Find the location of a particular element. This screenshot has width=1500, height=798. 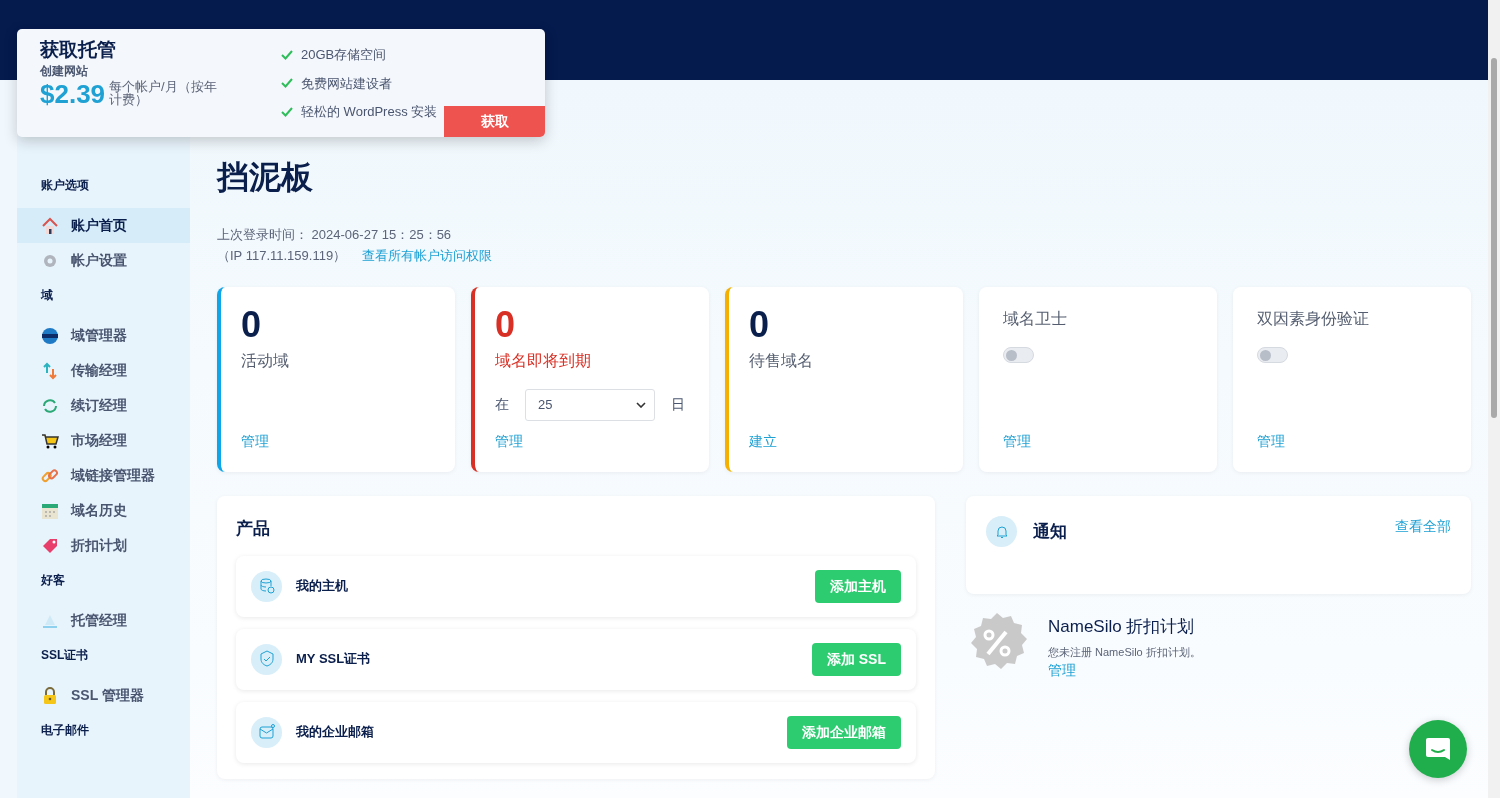

last-login-text: 上次登录时间： 2024-06-27 15：25：56 is located at coordinates (335, 235).